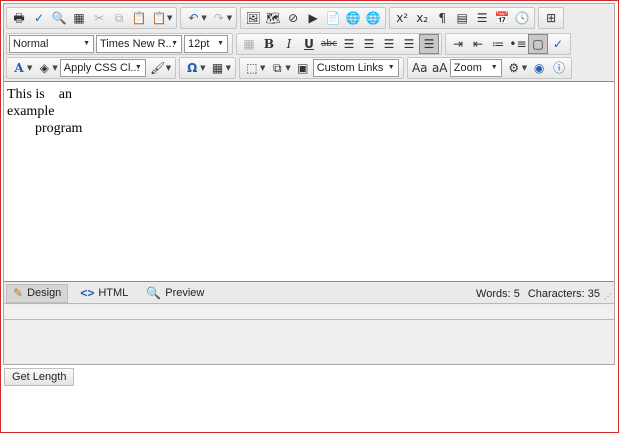 The width and height of the screenshot is (619, 433). Describe the element at coordinates (168, 68) in the screenshot. I see `format-brush-dropdown-icon: ▼` at that location.